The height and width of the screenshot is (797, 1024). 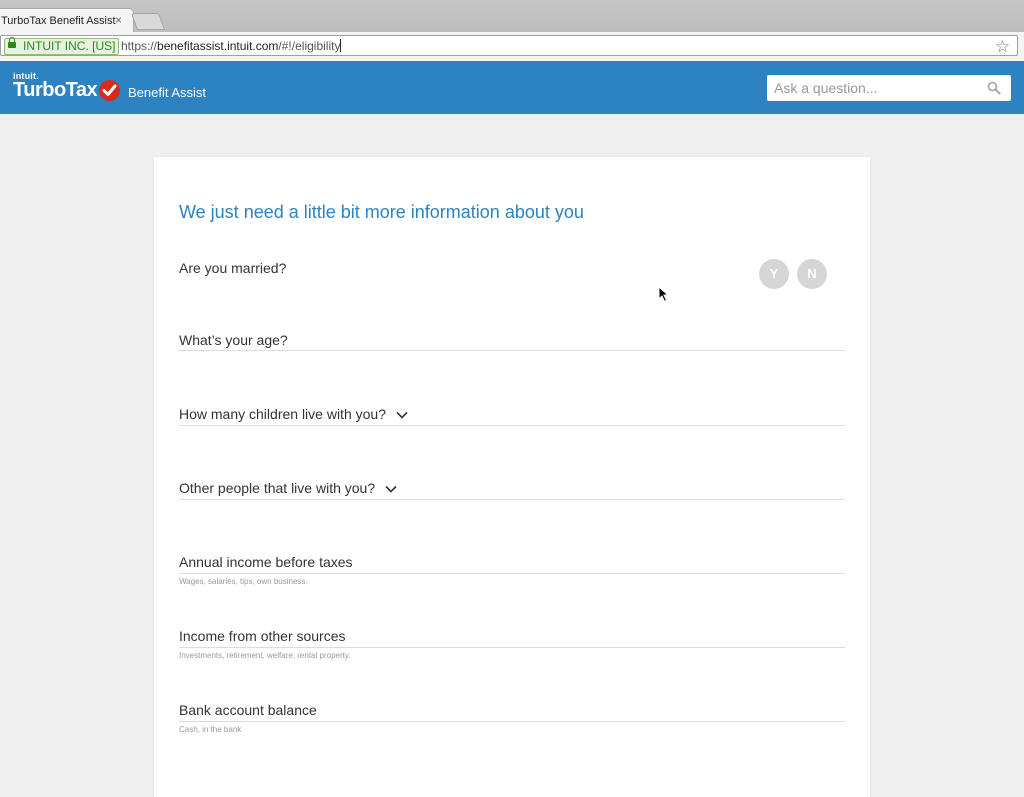 What do you see at coordinates (512, 425) in the screenshot?
I see `children-field-underline` at bounding box center [512, 425].